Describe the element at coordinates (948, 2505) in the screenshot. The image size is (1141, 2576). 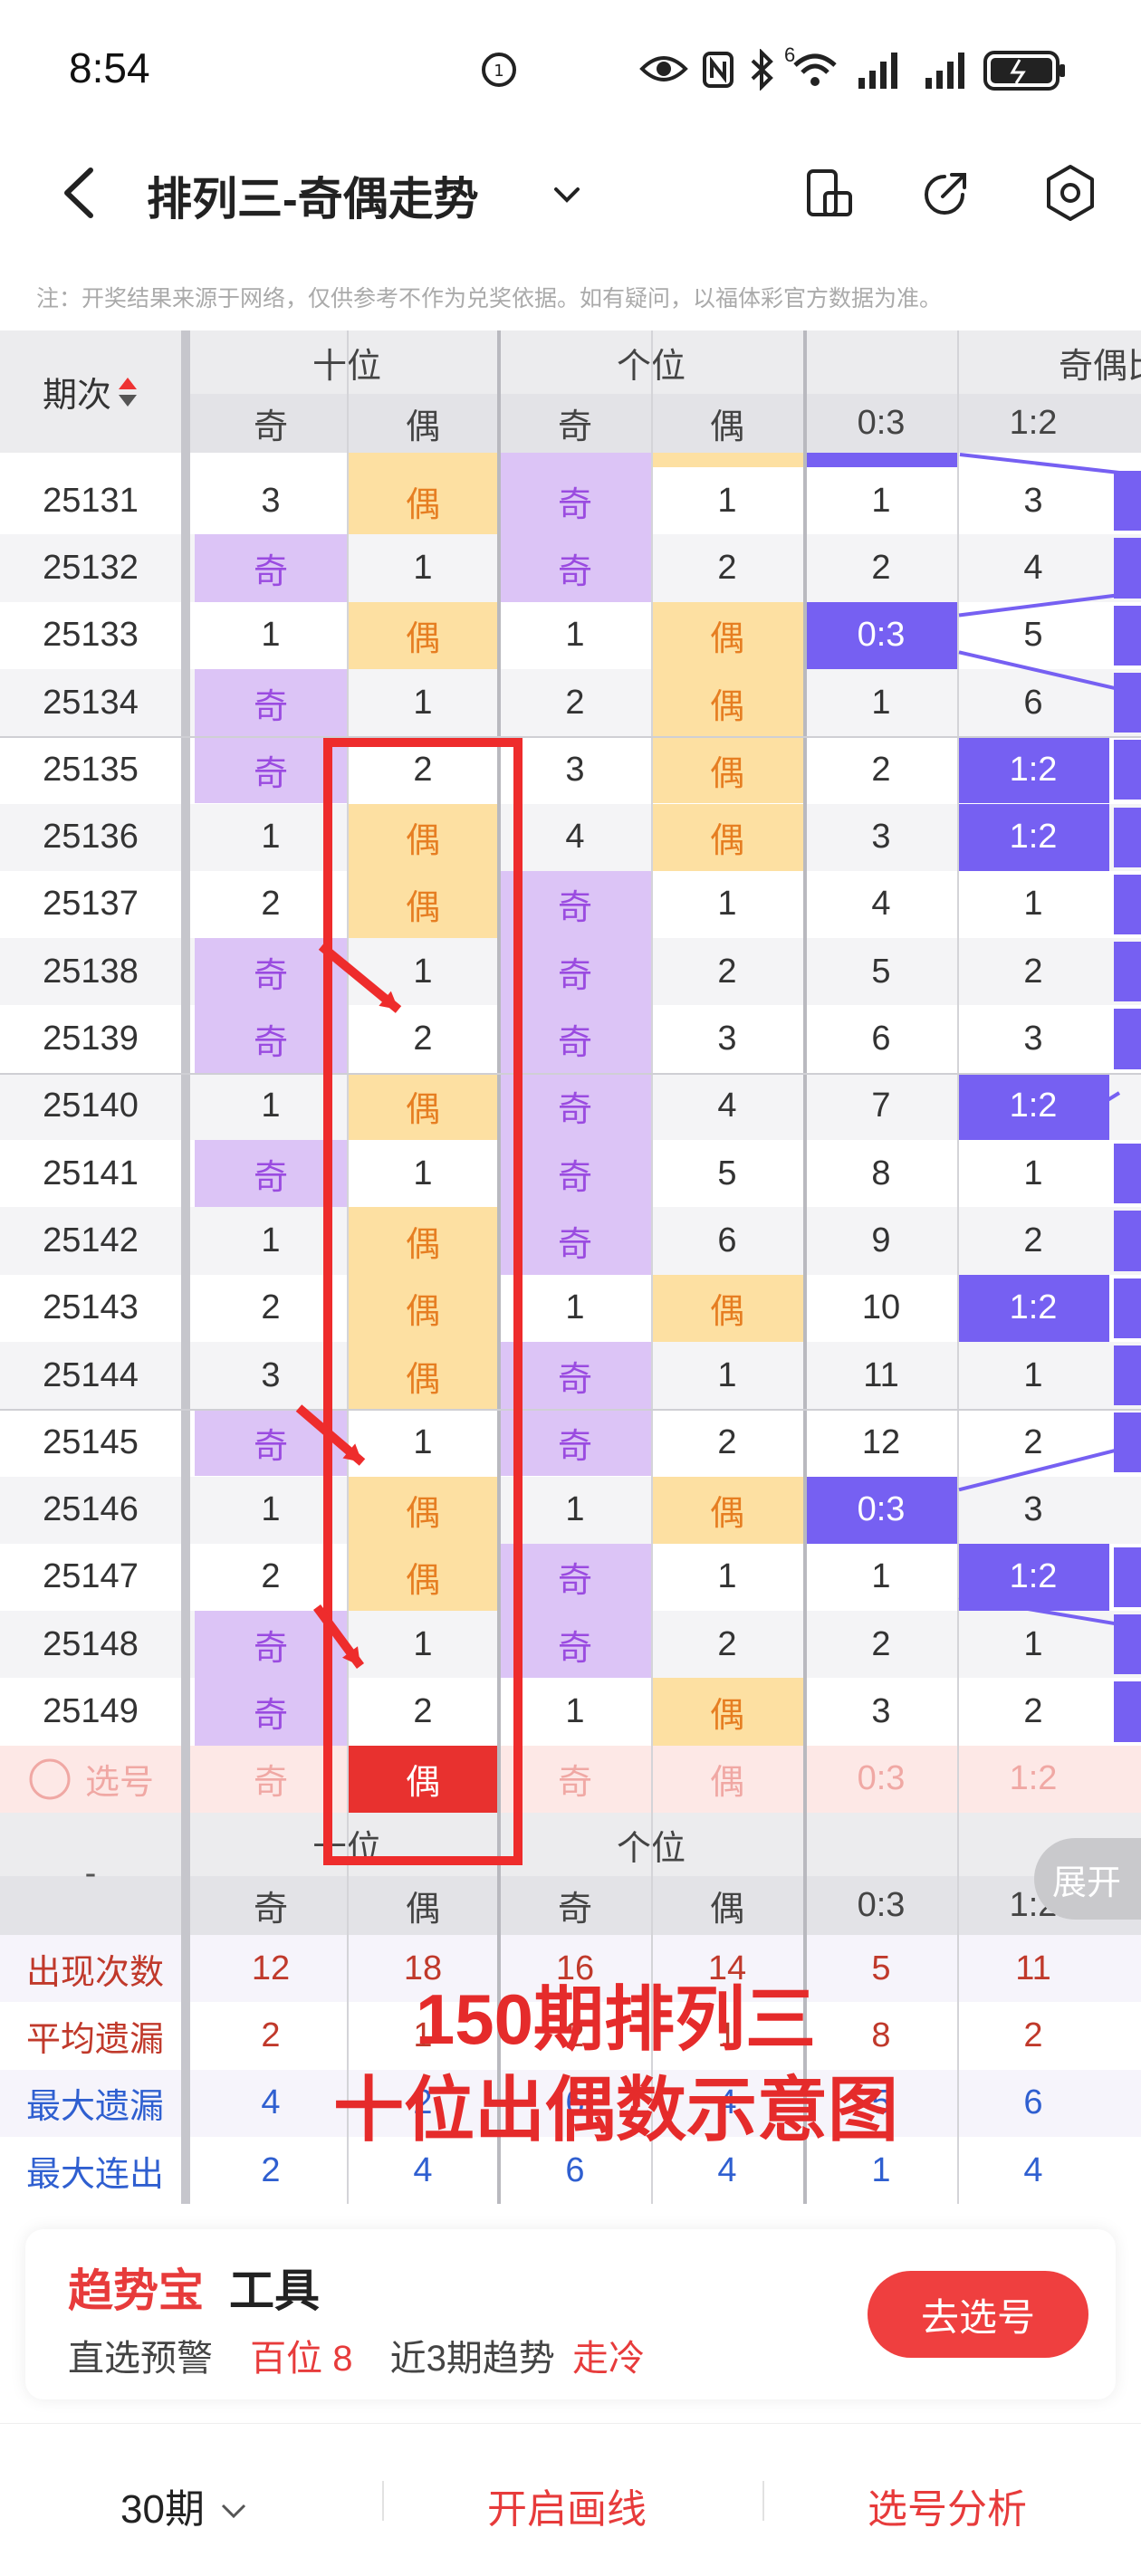
I see `number-analysis-button: 选号分析` at that location.